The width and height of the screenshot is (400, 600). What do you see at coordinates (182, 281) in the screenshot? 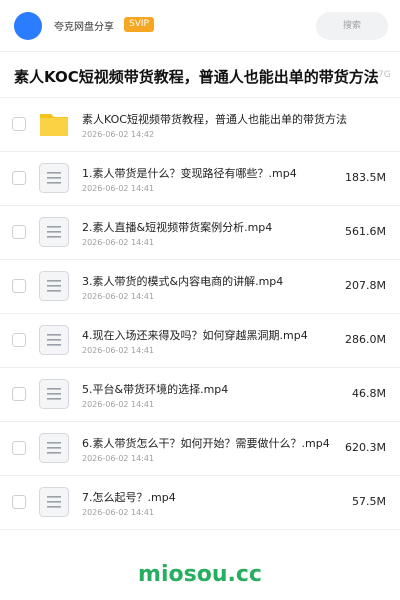
I see `file-name: 3.素人带货的模式&内容电商的讲解.mp4` at bounding box center [182, 281].